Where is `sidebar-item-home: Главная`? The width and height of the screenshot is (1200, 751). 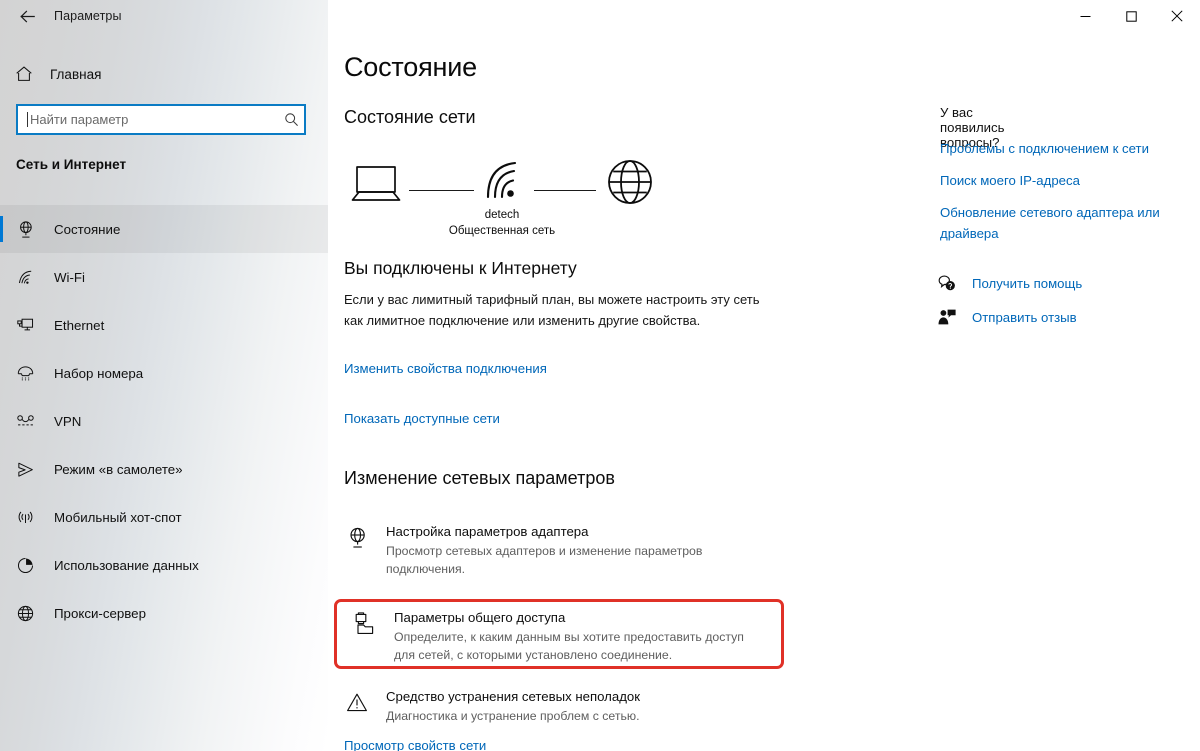 sidebar-item-home: Главная is located at coordinates (164, 74).